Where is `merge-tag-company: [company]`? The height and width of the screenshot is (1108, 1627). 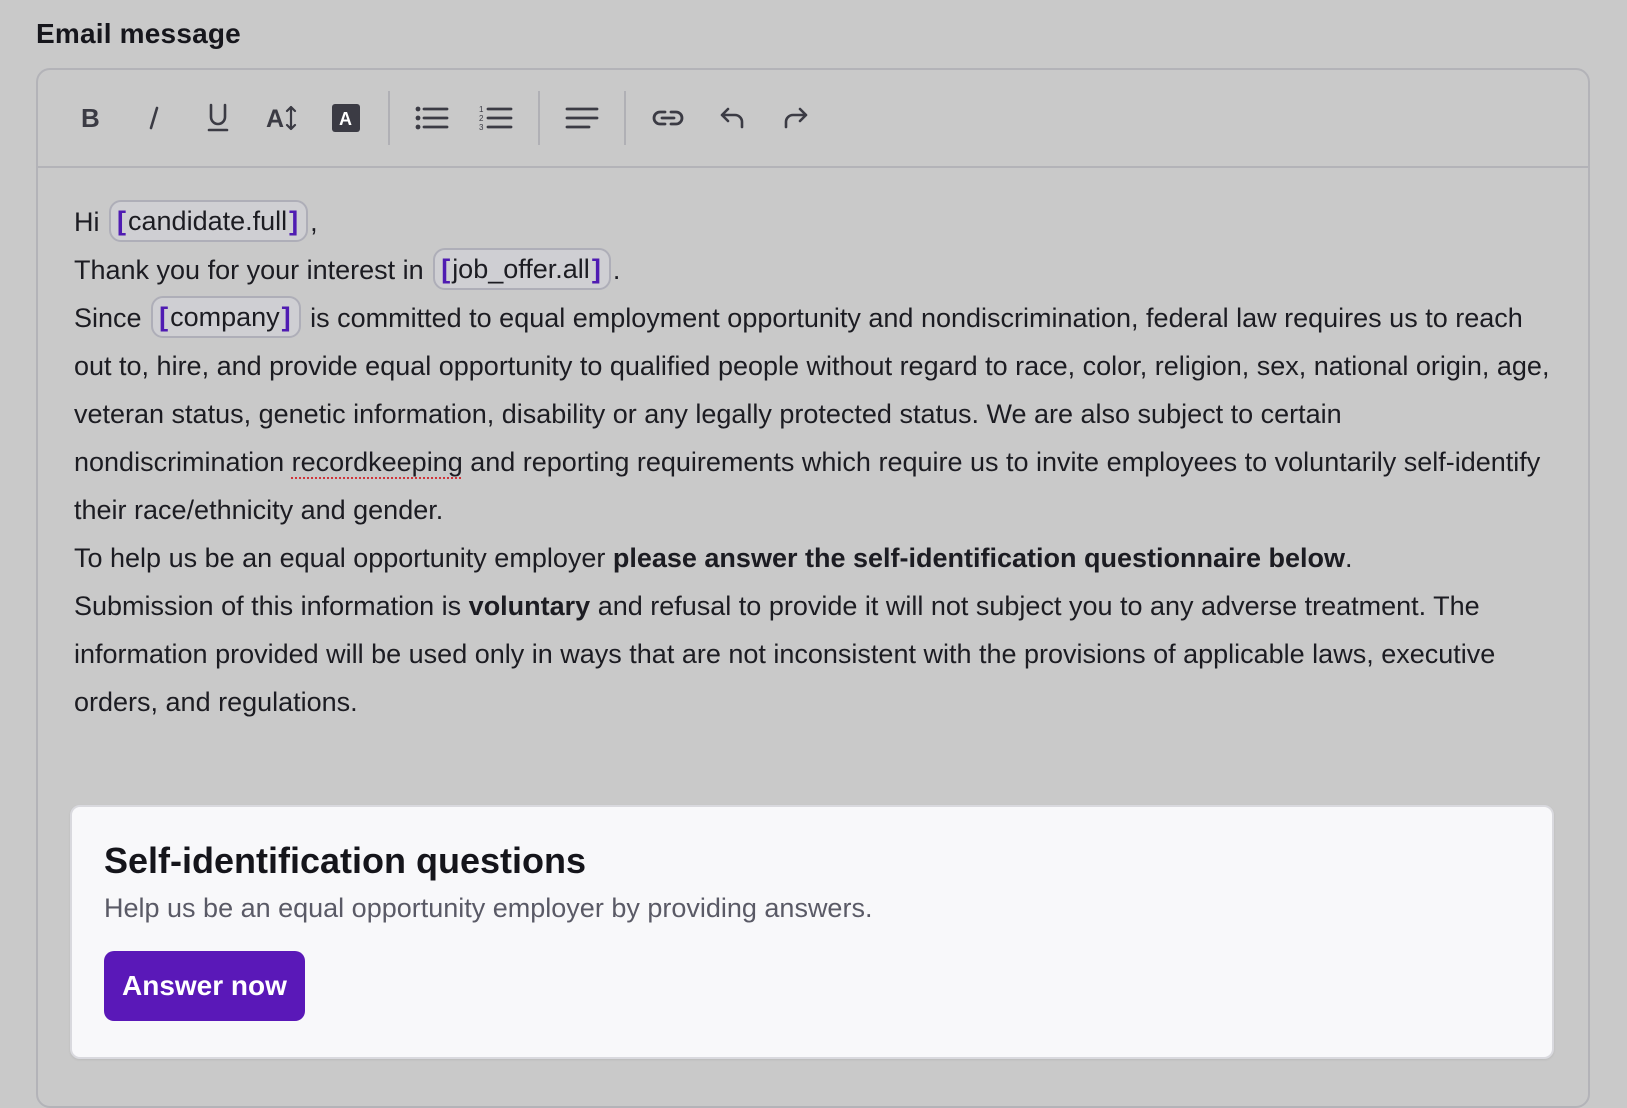
merge-tag-company: [company] is located at coordinates (226, 316).